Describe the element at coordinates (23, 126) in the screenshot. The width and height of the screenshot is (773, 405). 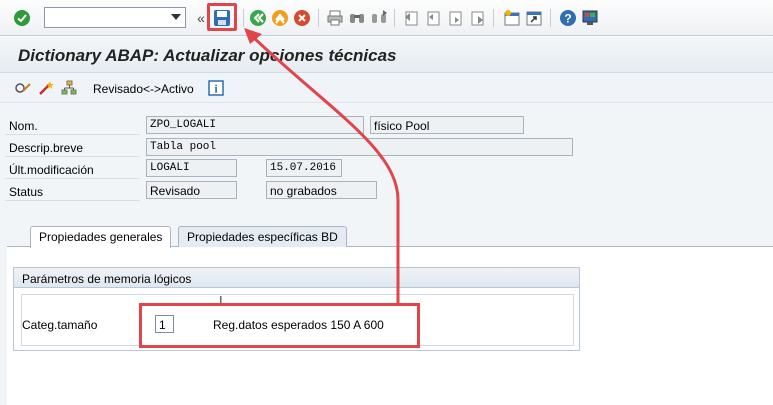
I see `name-label: Nom.` at that location.